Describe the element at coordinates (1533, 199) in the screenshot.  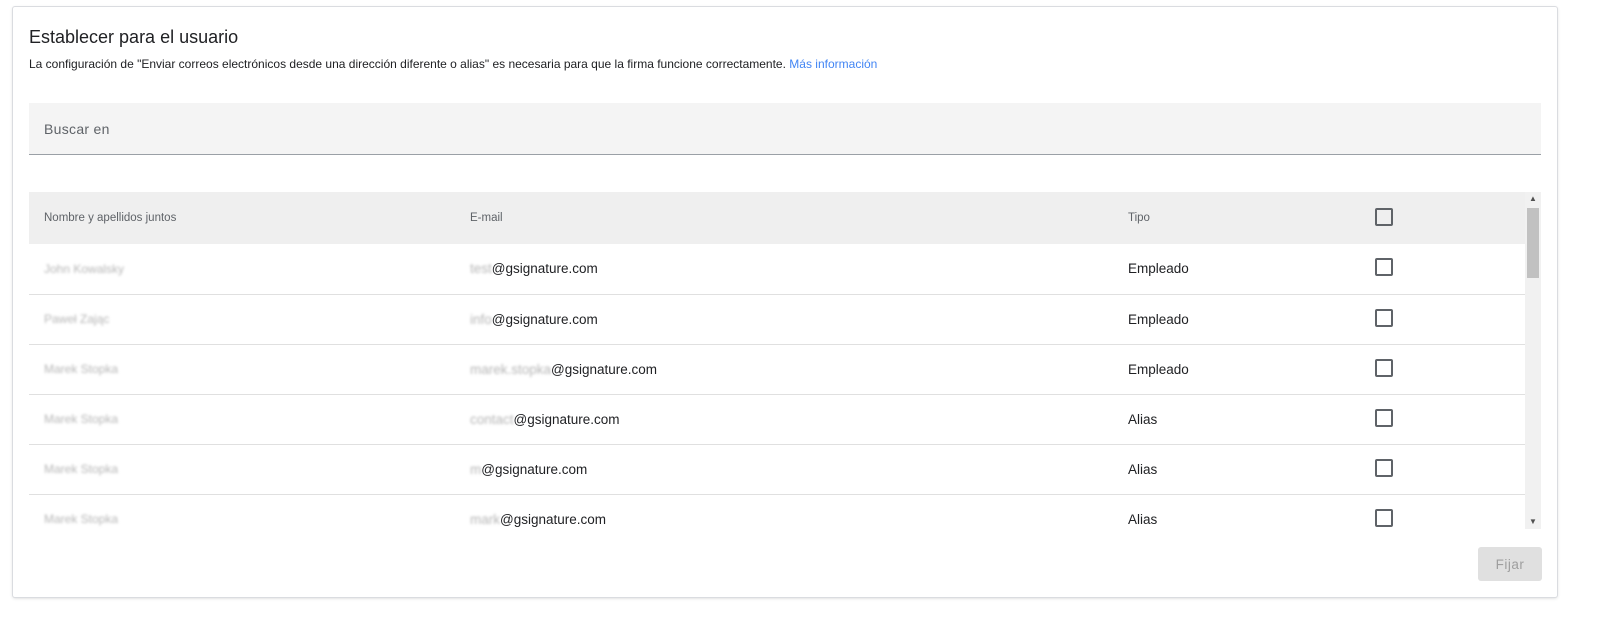
I see `scroll-up-icon: ▲` at that location.